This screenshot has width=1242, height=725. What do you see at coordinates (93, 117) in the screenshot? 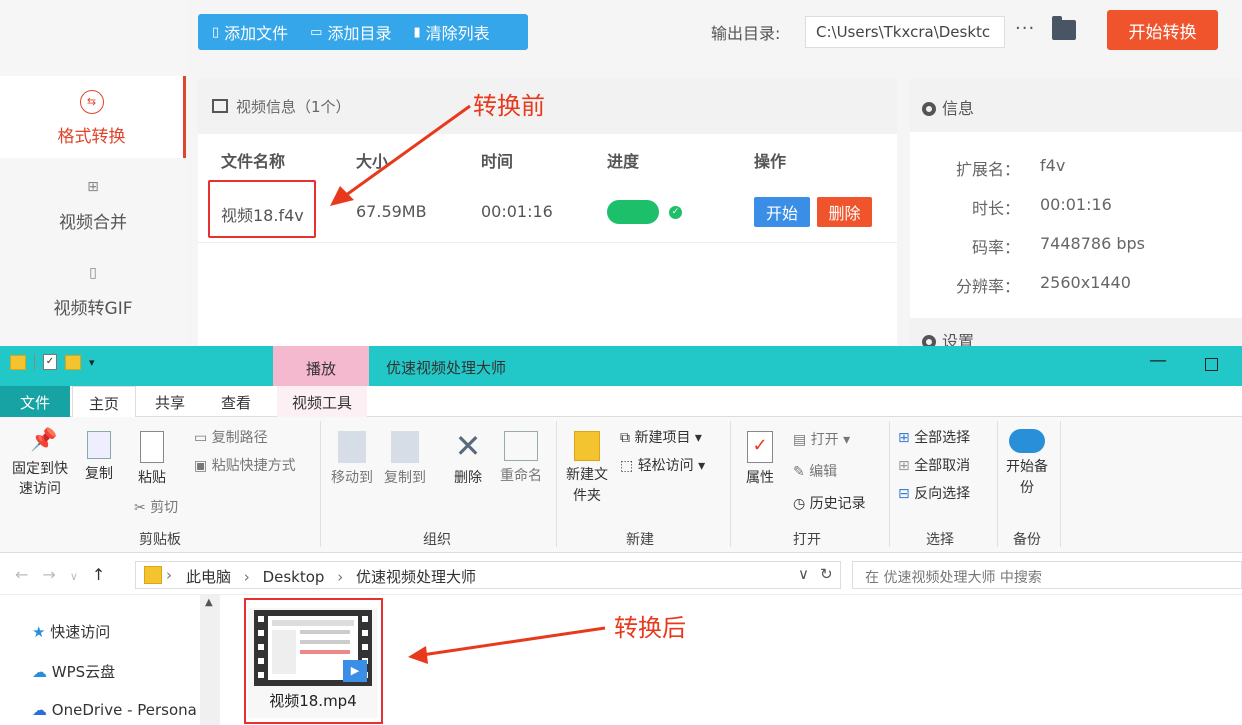
I see `nav-format-convert: ⇆ 格式转换` at bounding box center [93, 117].